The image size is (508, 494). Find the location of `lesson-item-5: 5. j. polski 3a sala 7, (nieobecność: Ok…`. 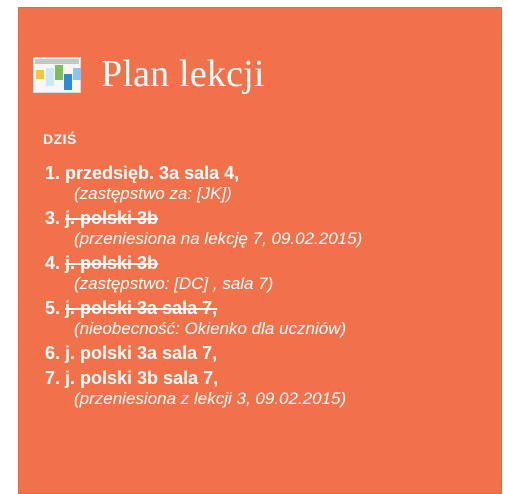

lesson-item-5: 5. j. polski 3a sala 7, (nieobecność: Ok… is located at coordinates (270, 318).